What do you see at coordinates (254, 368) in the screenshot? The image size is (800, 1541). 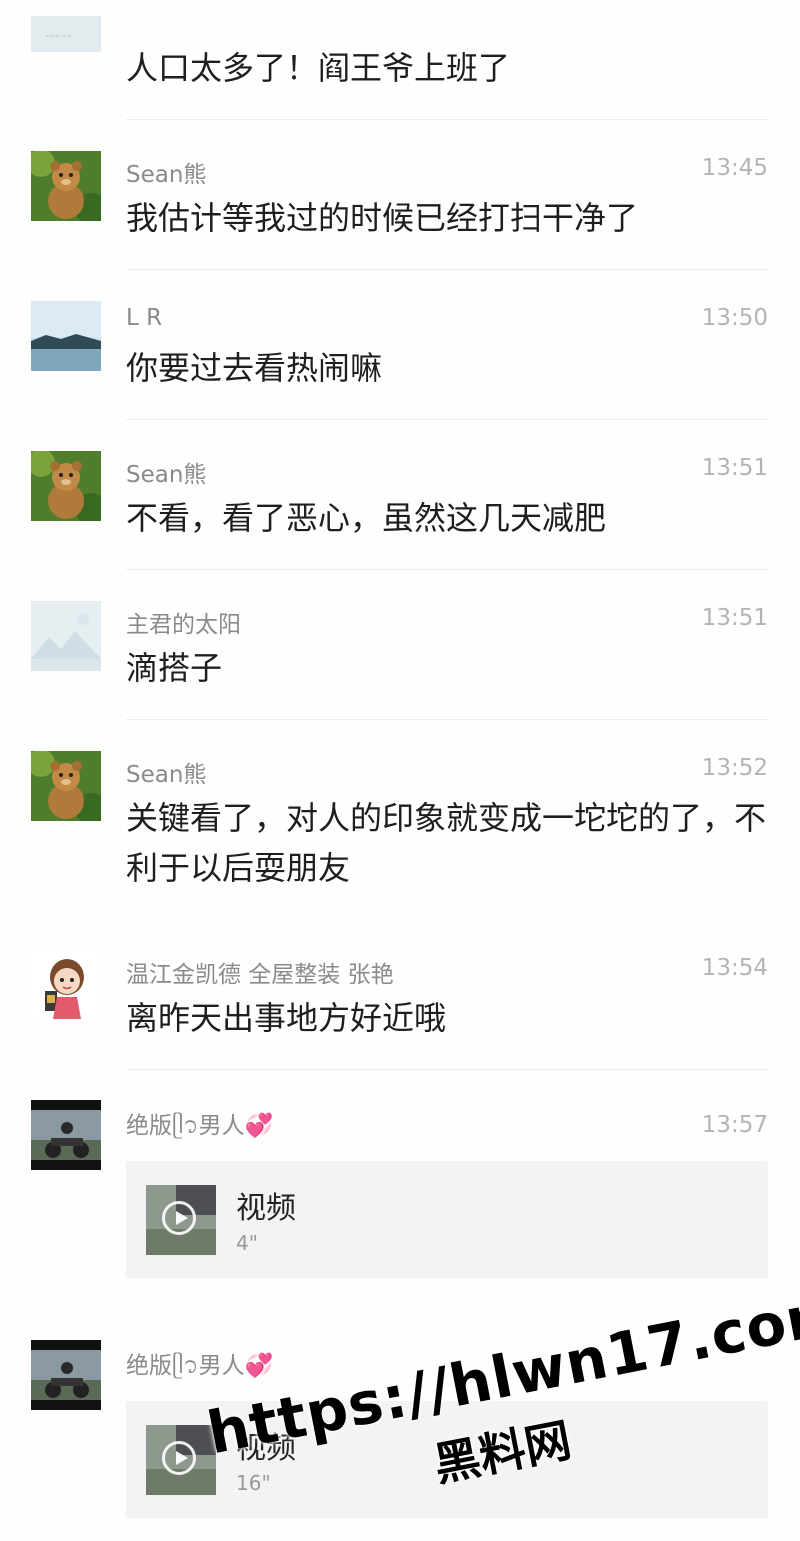 I see `message-text: 你要过去看热闹嘛` at bounding box center [254, 368].